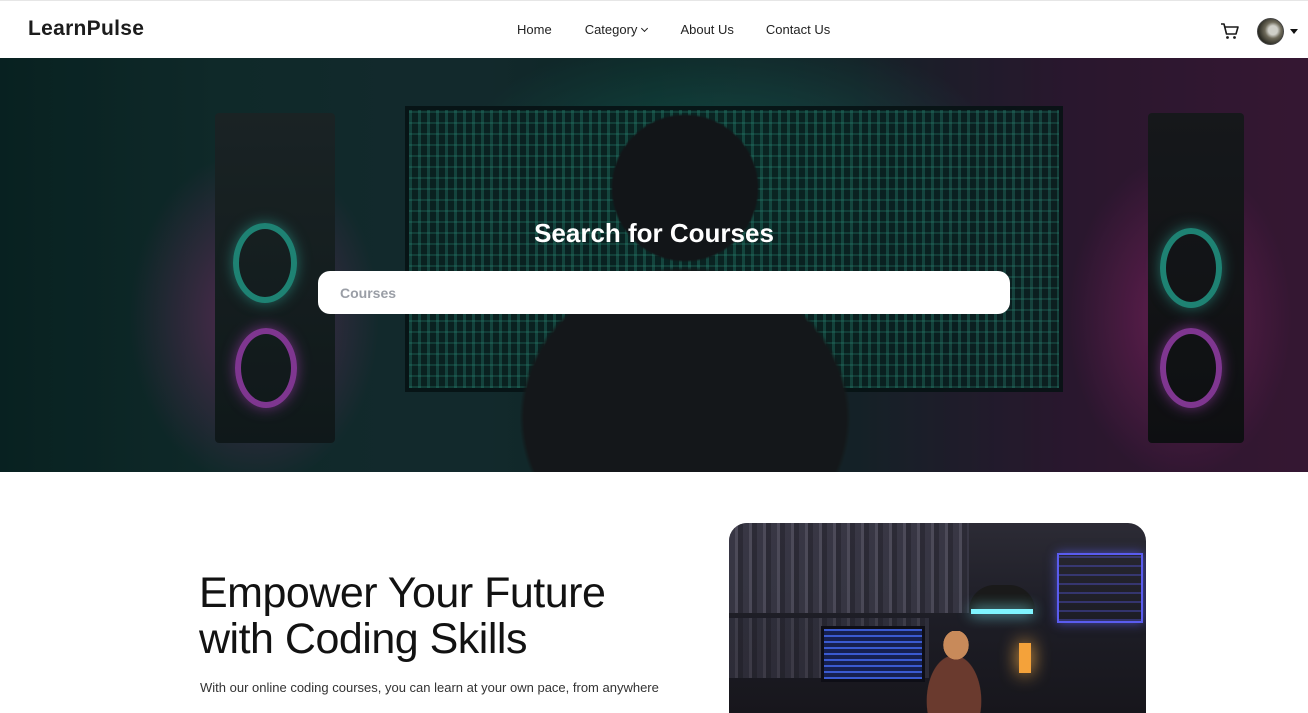 Image resolution: width=1308 pixels, height=713 pixels. I want to click on image-lamp-glow, so click(1002, 611).